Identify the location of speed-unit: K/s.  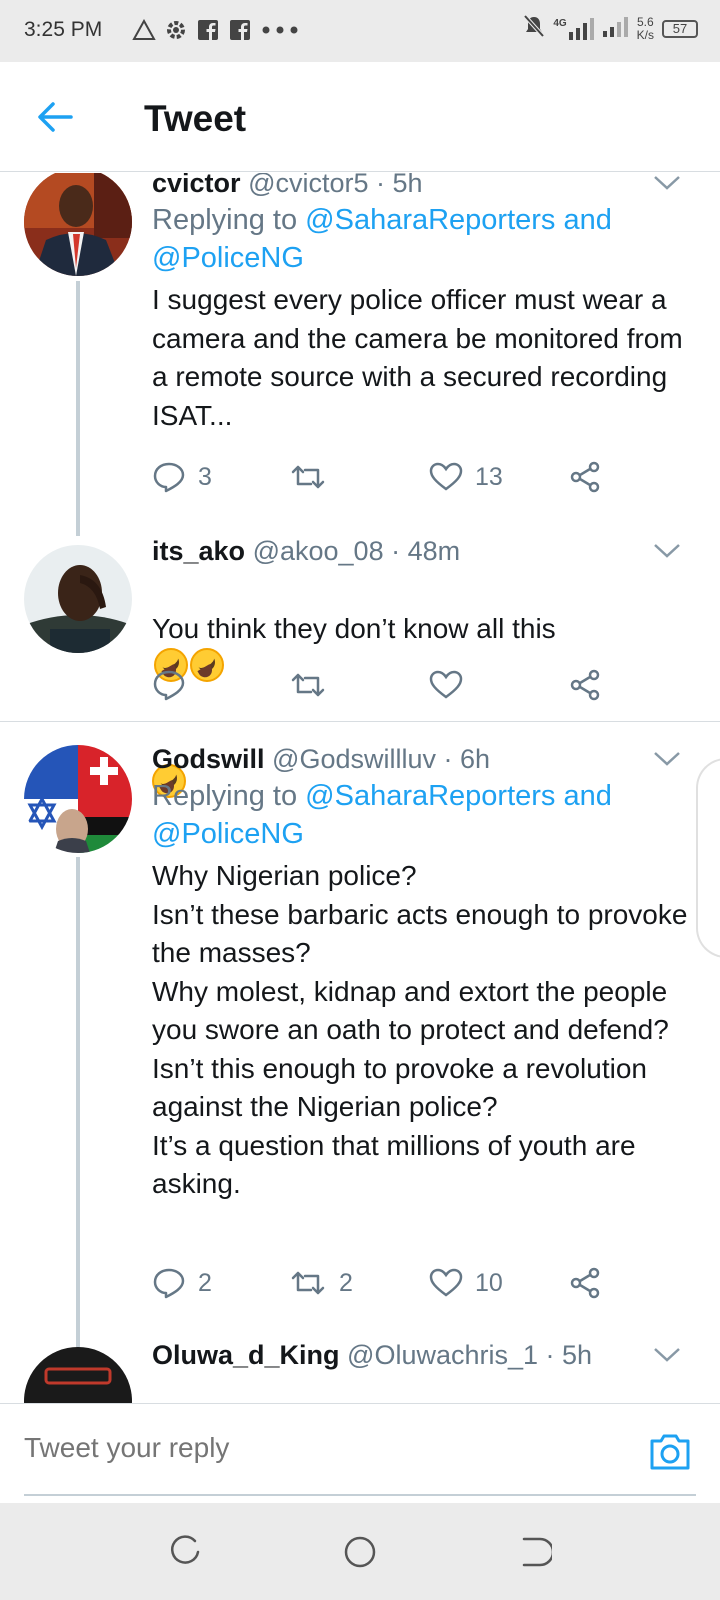
(645, 34).